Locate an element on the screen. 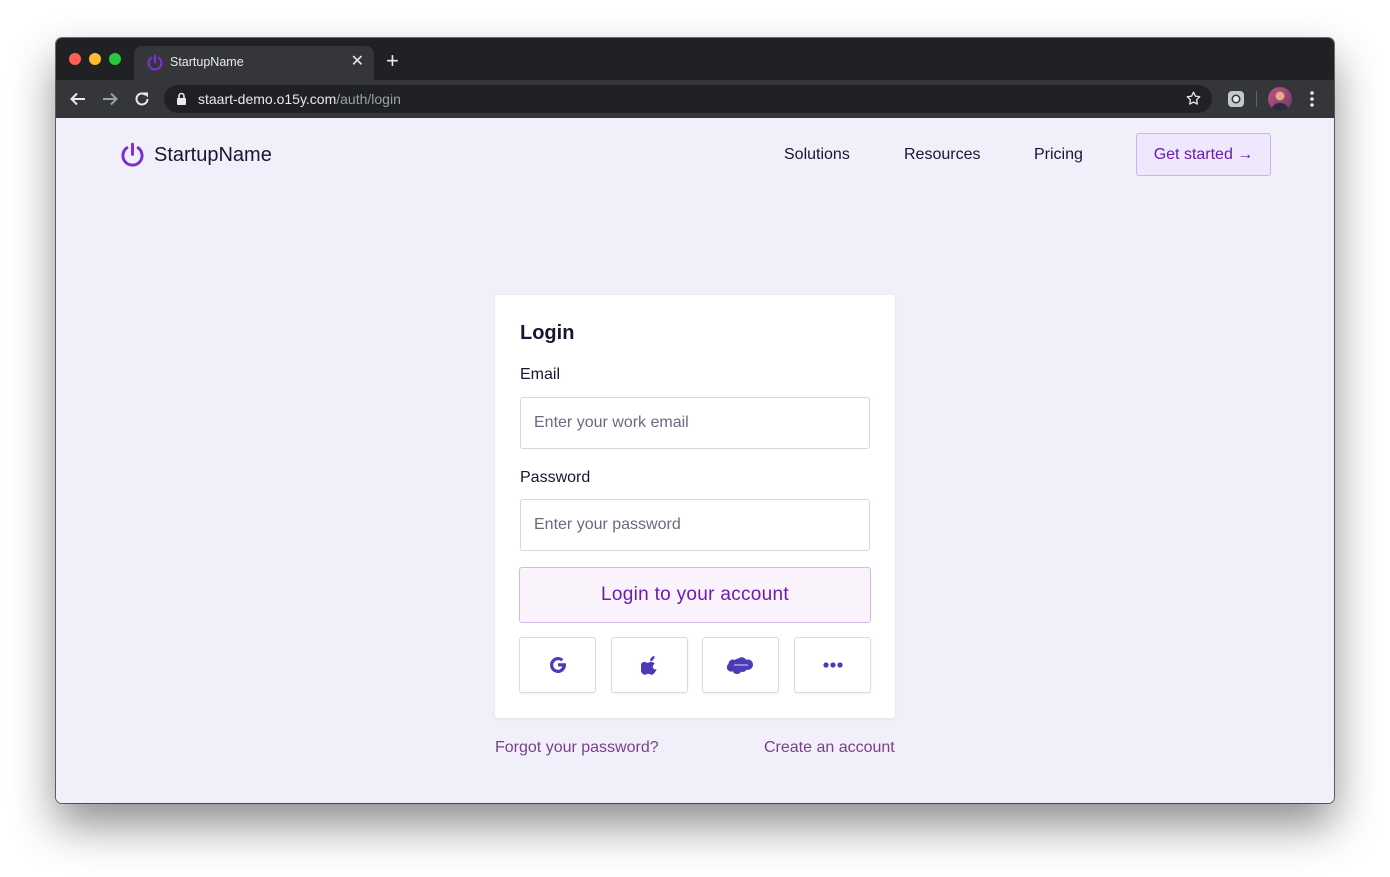 This screenshot has height=877, width=1390. url-text: staart-demo.o15y.com/auth/login is located at coordinates (299, 99).